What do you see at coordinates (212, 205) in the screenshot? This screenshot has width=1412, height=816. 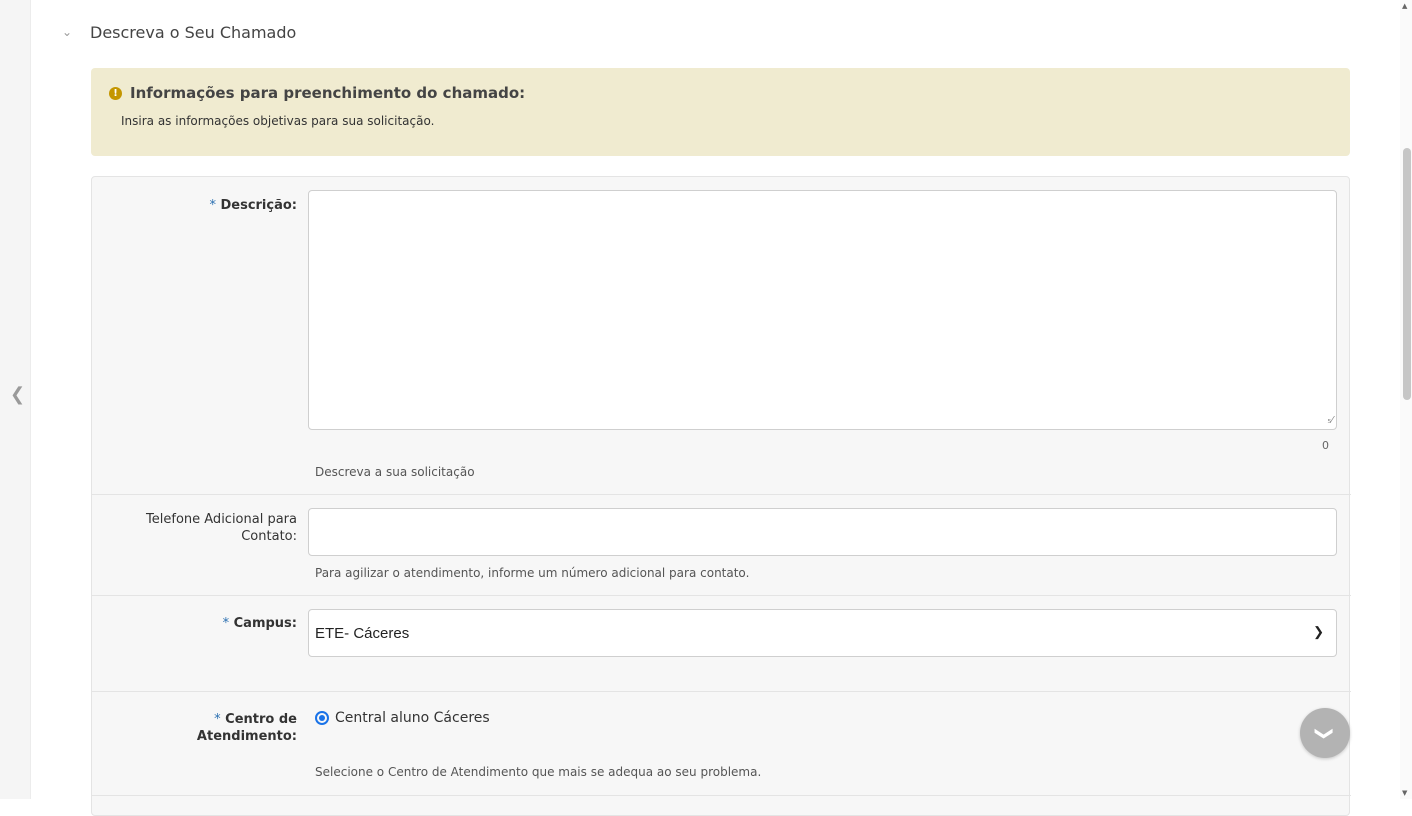 I see `required-marker: *` at bounding box center [212, 205].